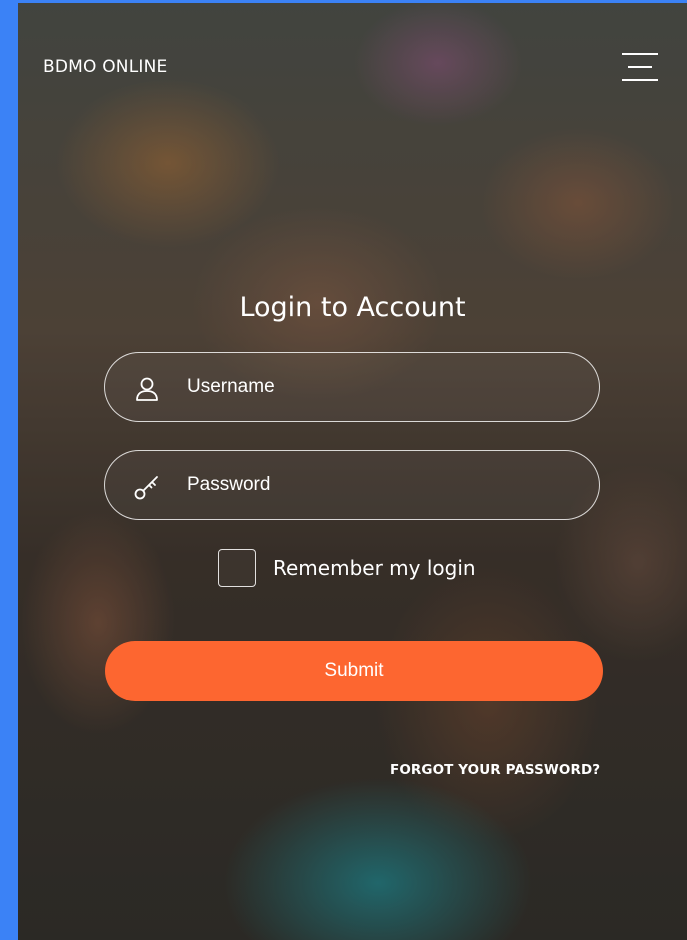 The image size is (687, 940). Describe the element at coordinates (146, 488) in the screenshot. I see `key-icon` at that location.